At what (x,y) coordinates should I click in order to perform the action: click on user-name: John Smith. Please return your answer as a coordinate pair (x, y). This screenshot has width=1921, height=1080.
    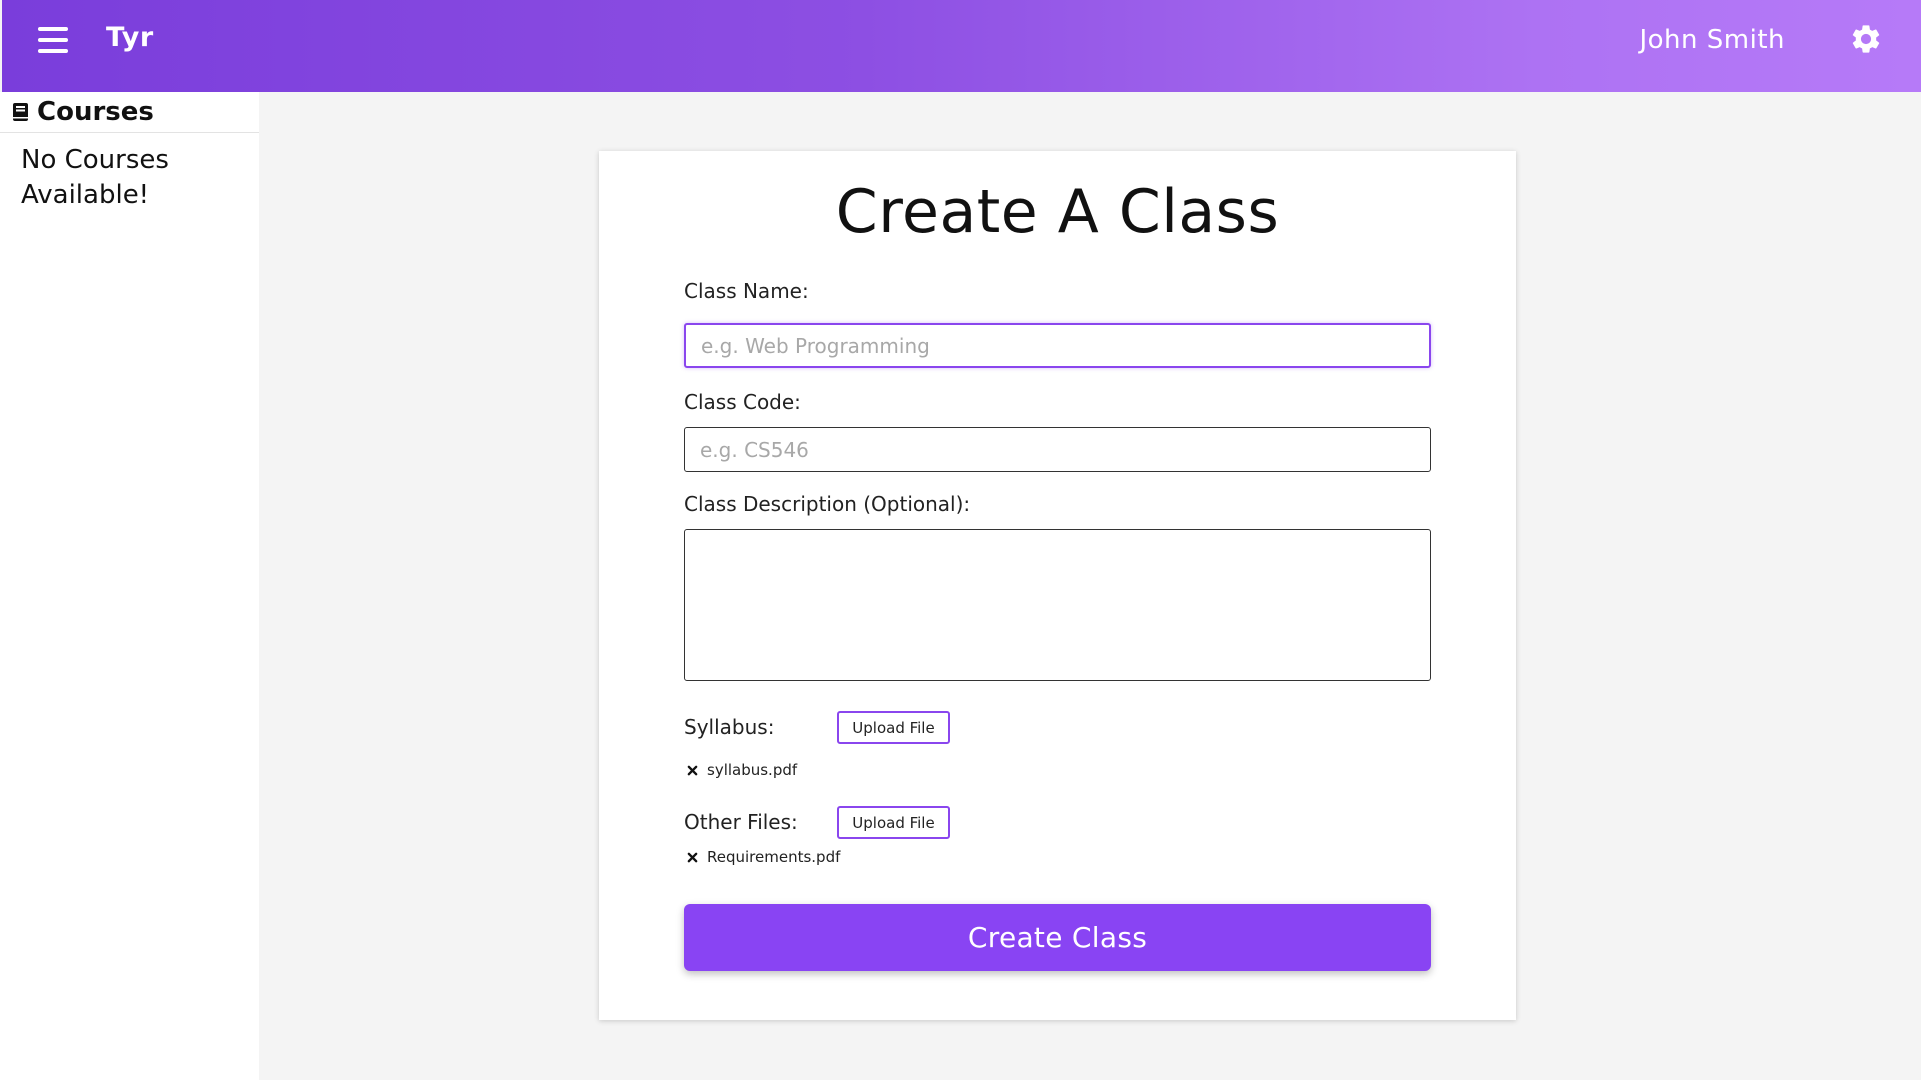
    Looking at the image, I should click on (1712, 40).